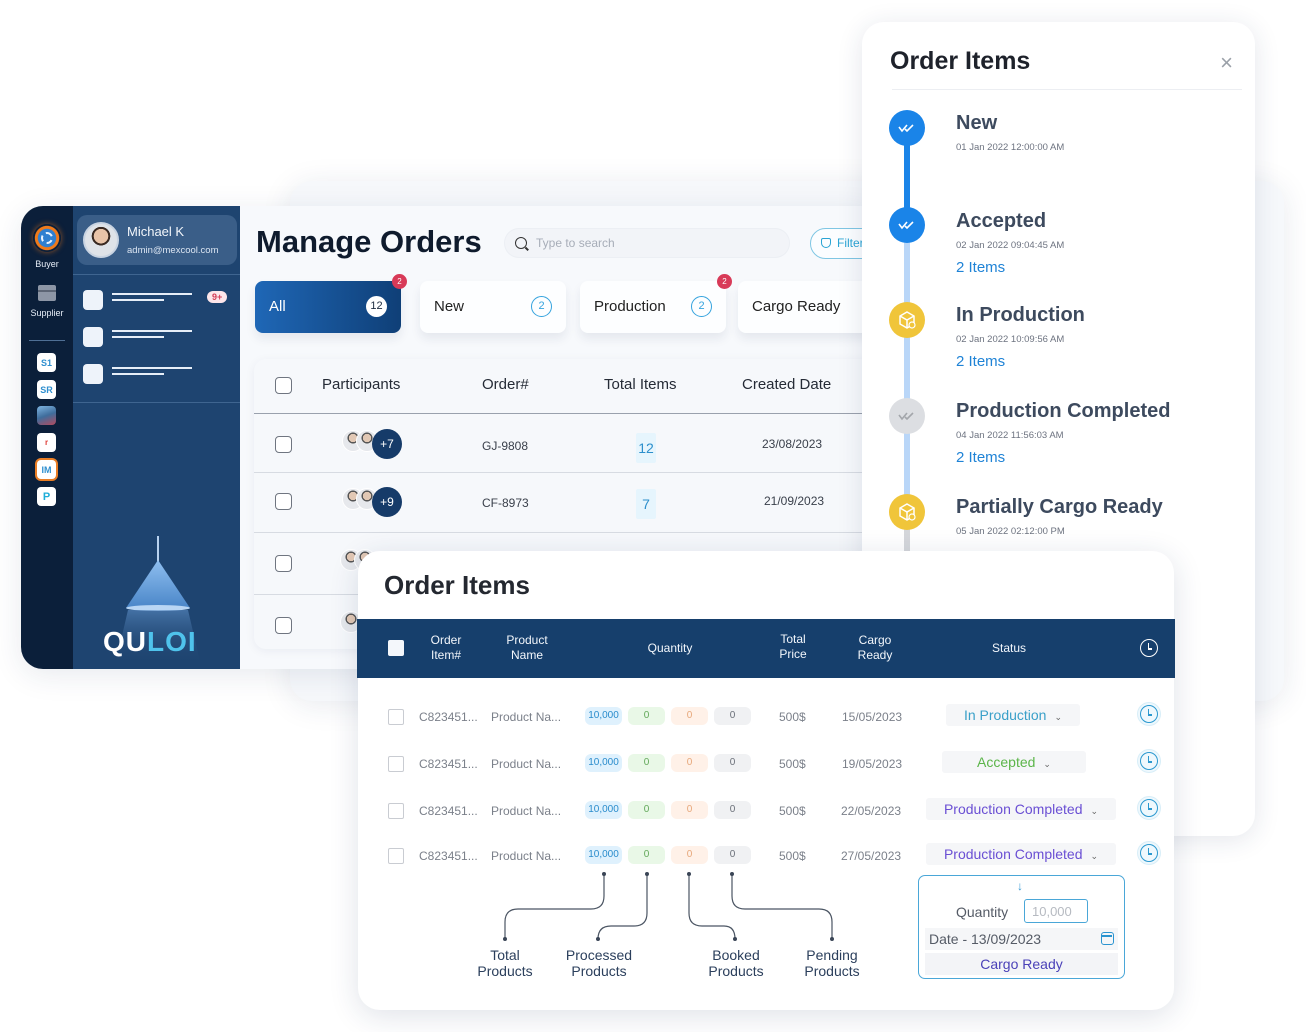 The image size is (1306, 1032). I want to click on tab-production: Production 2 2, so click(656, 303).